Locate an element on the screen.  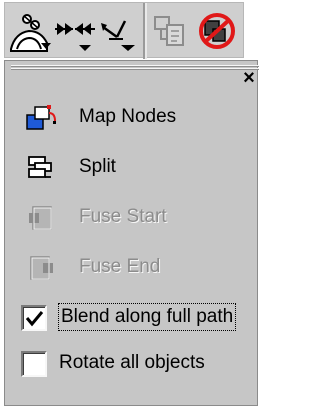
fuse-start-label: Fuse Start is located at coordinates (123, 216).